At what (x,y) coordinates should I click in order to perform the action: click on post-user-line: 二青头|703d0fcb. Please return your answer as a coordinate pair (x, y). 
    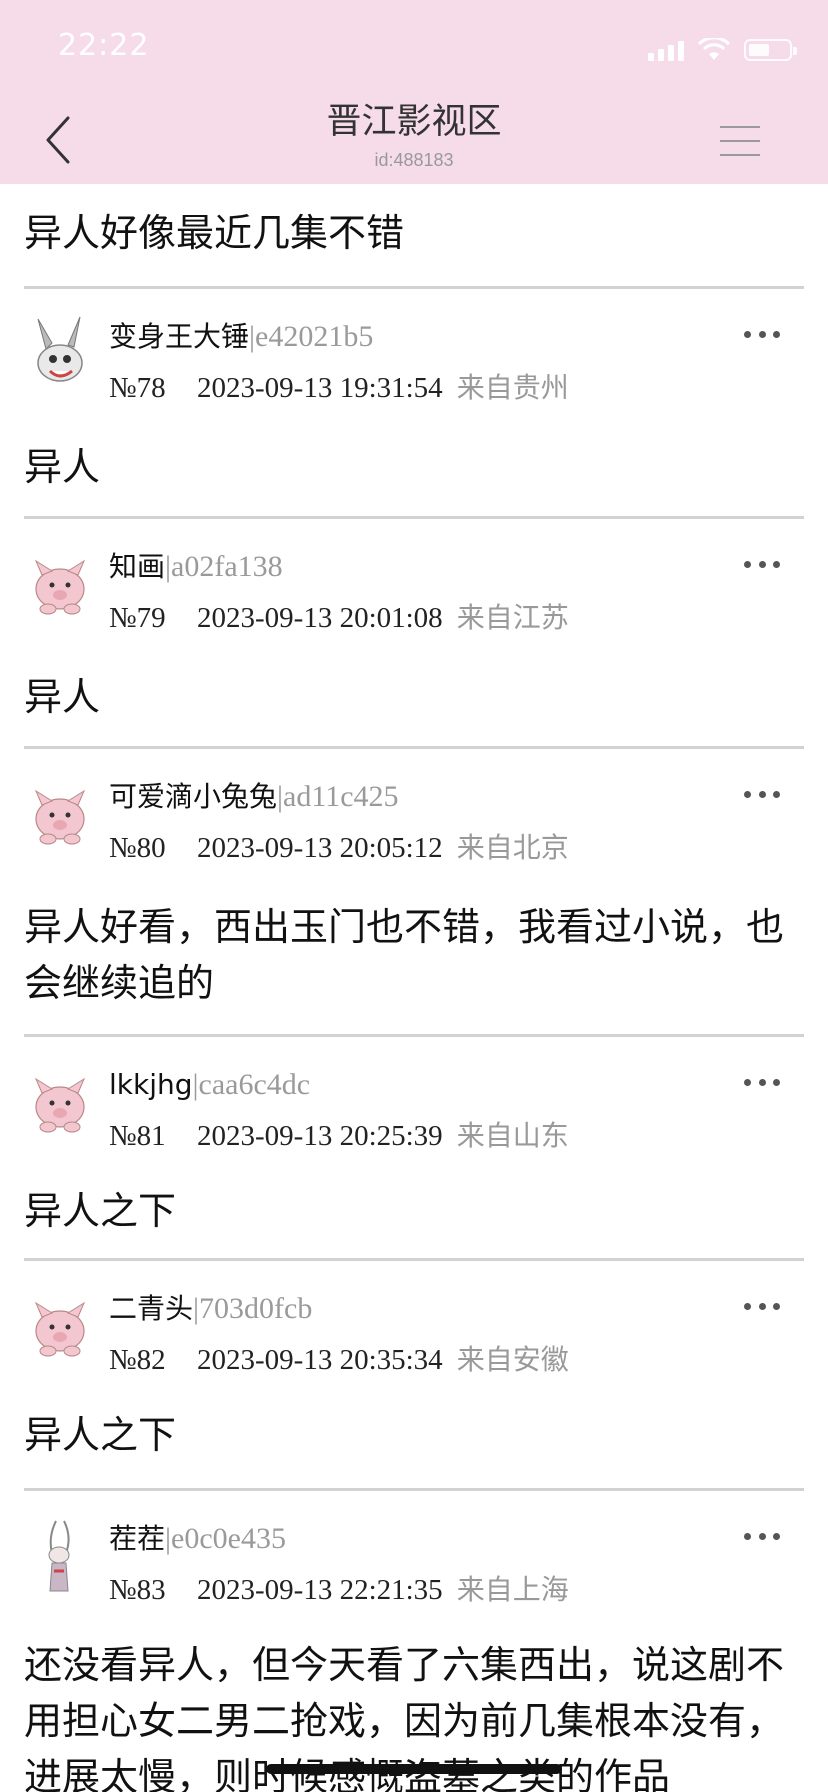
    Looking at the image, I should click on (210, 1309).